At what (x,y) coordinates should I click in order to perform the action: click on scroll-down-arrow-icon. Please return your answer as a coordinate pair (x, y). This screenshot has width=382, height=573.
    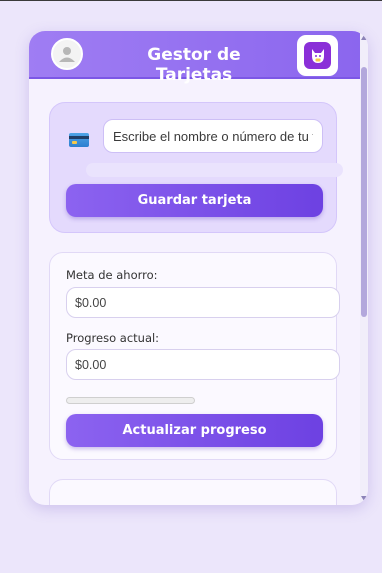
    Looking at the image, I should click on (364, 498).